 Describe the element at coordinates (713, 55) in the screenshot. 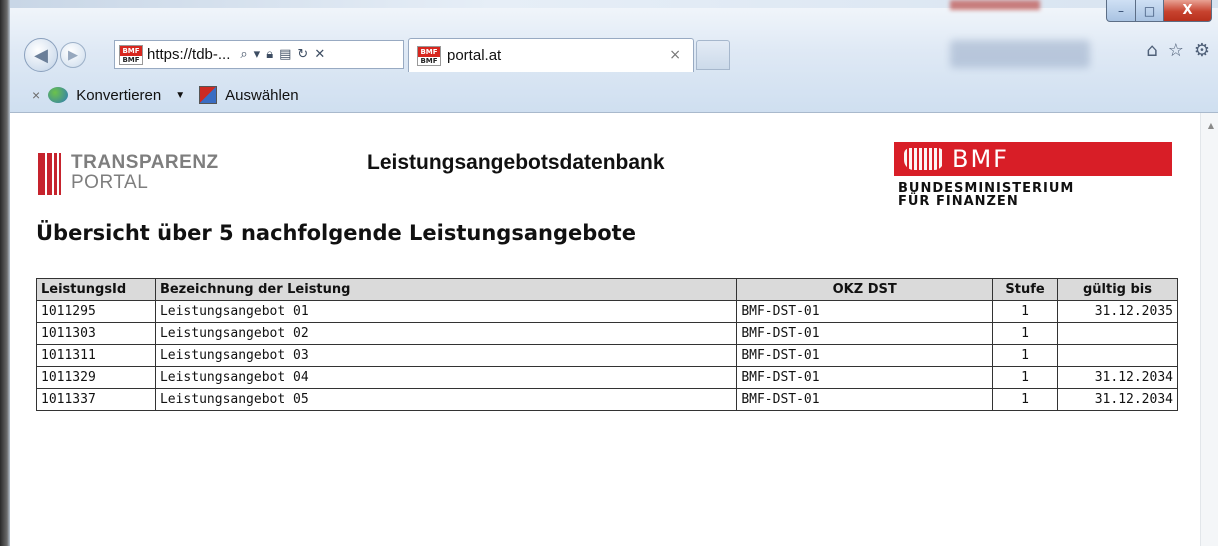

I see `new-tab-button` at that location.